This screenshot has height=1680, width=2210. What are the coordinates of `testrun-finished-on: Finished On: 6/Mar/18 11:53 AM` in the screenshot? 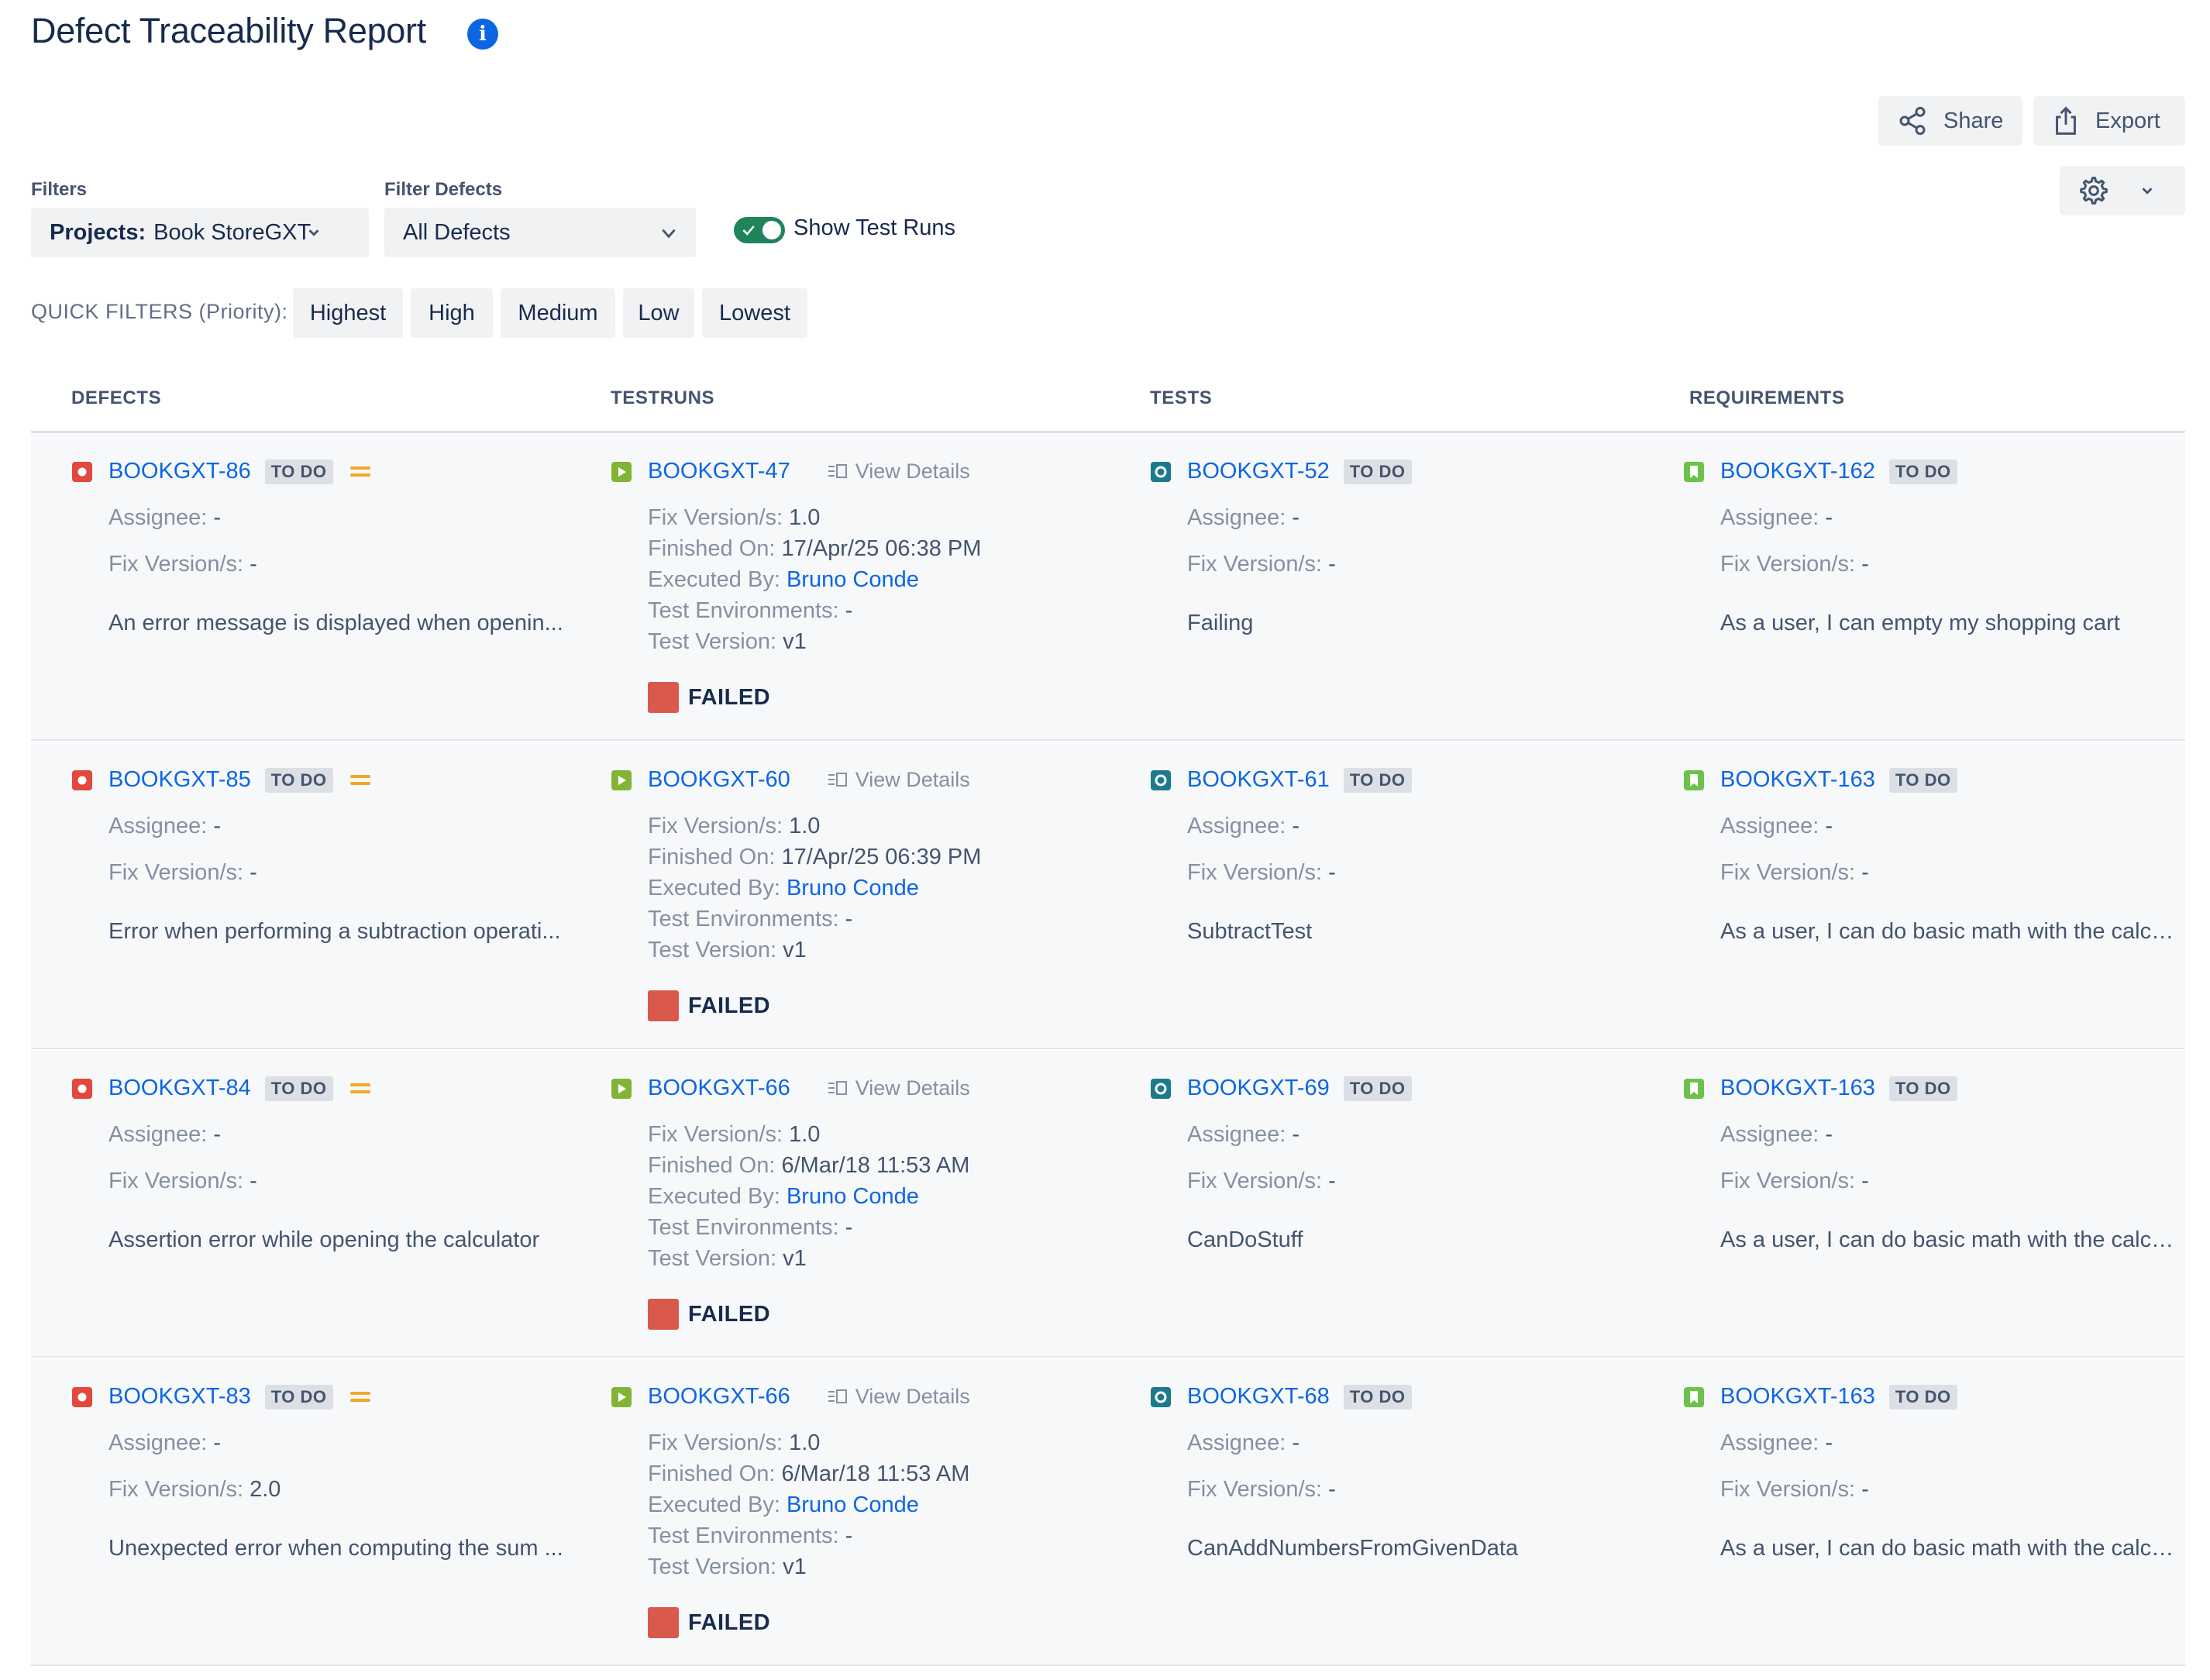 It's located at (809, 1474).